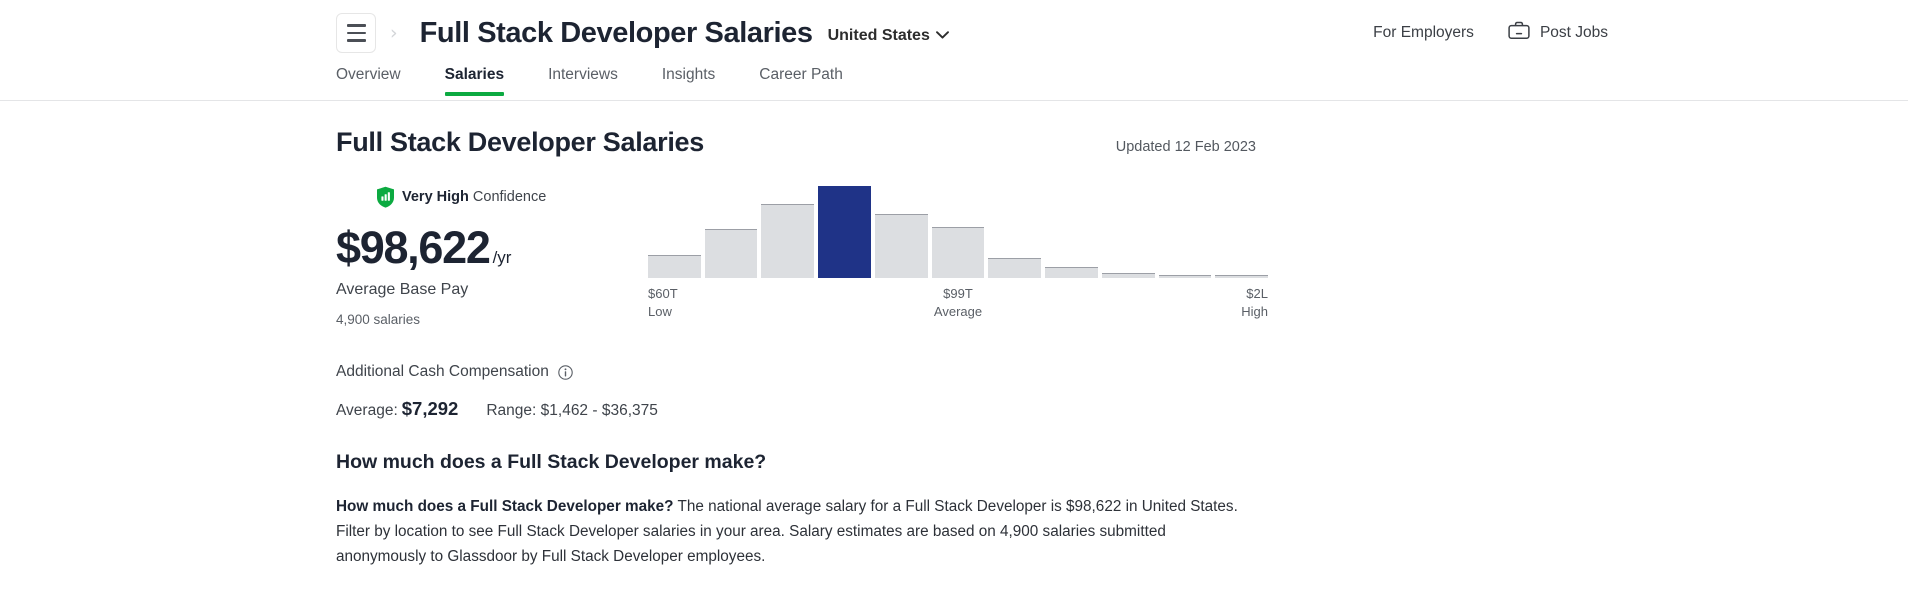  I want to click on tab-interviews: Interviews, so click(583, 80).